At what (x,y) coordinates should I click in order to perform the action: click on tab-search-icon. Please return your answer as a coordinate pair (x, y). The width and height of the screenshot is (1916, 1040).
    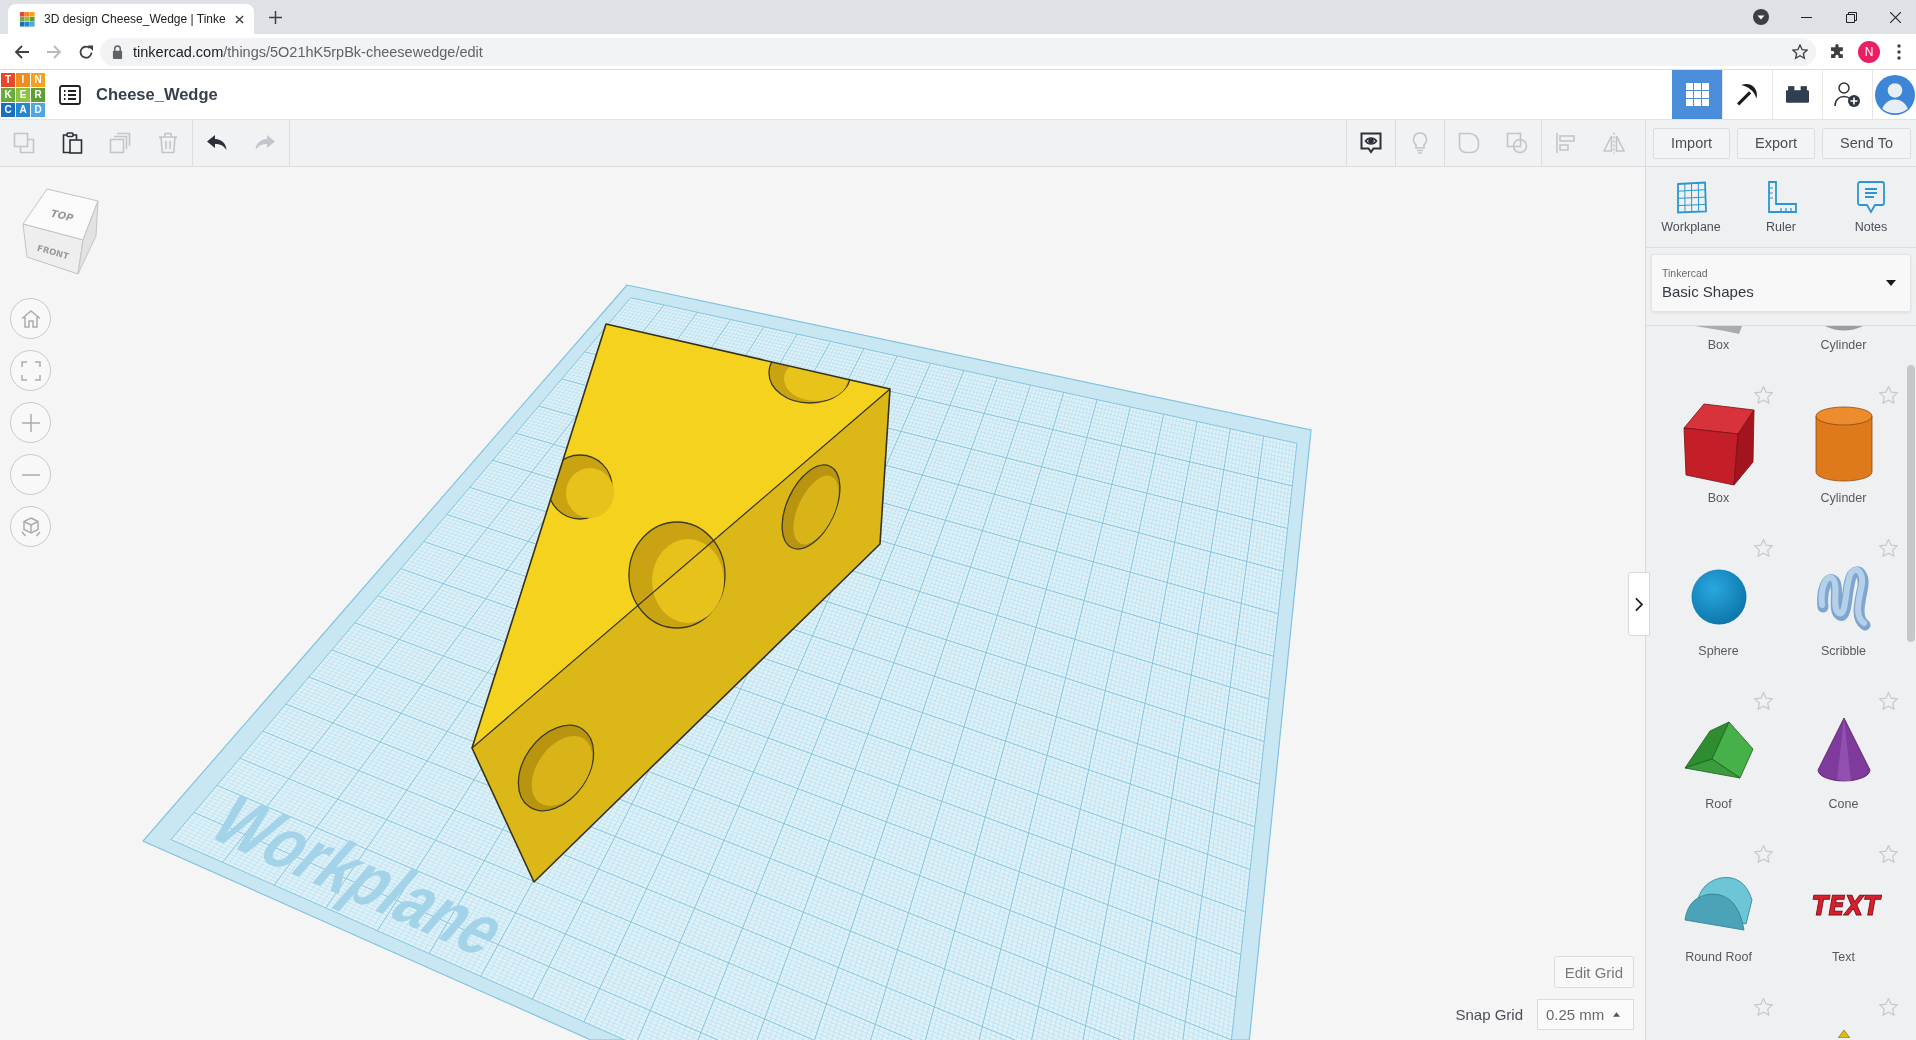
    Looking at the image, I should click on (1761, 17).